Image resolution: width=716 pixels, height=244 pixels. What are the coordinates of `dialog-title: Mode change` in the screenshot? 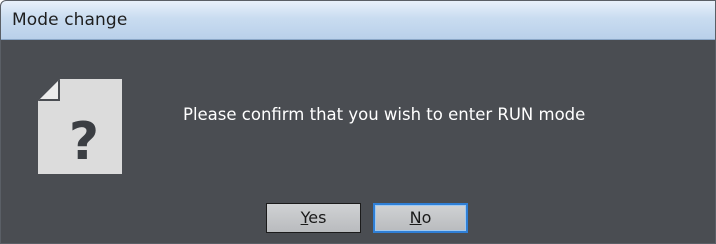 It's located at (70, 20).